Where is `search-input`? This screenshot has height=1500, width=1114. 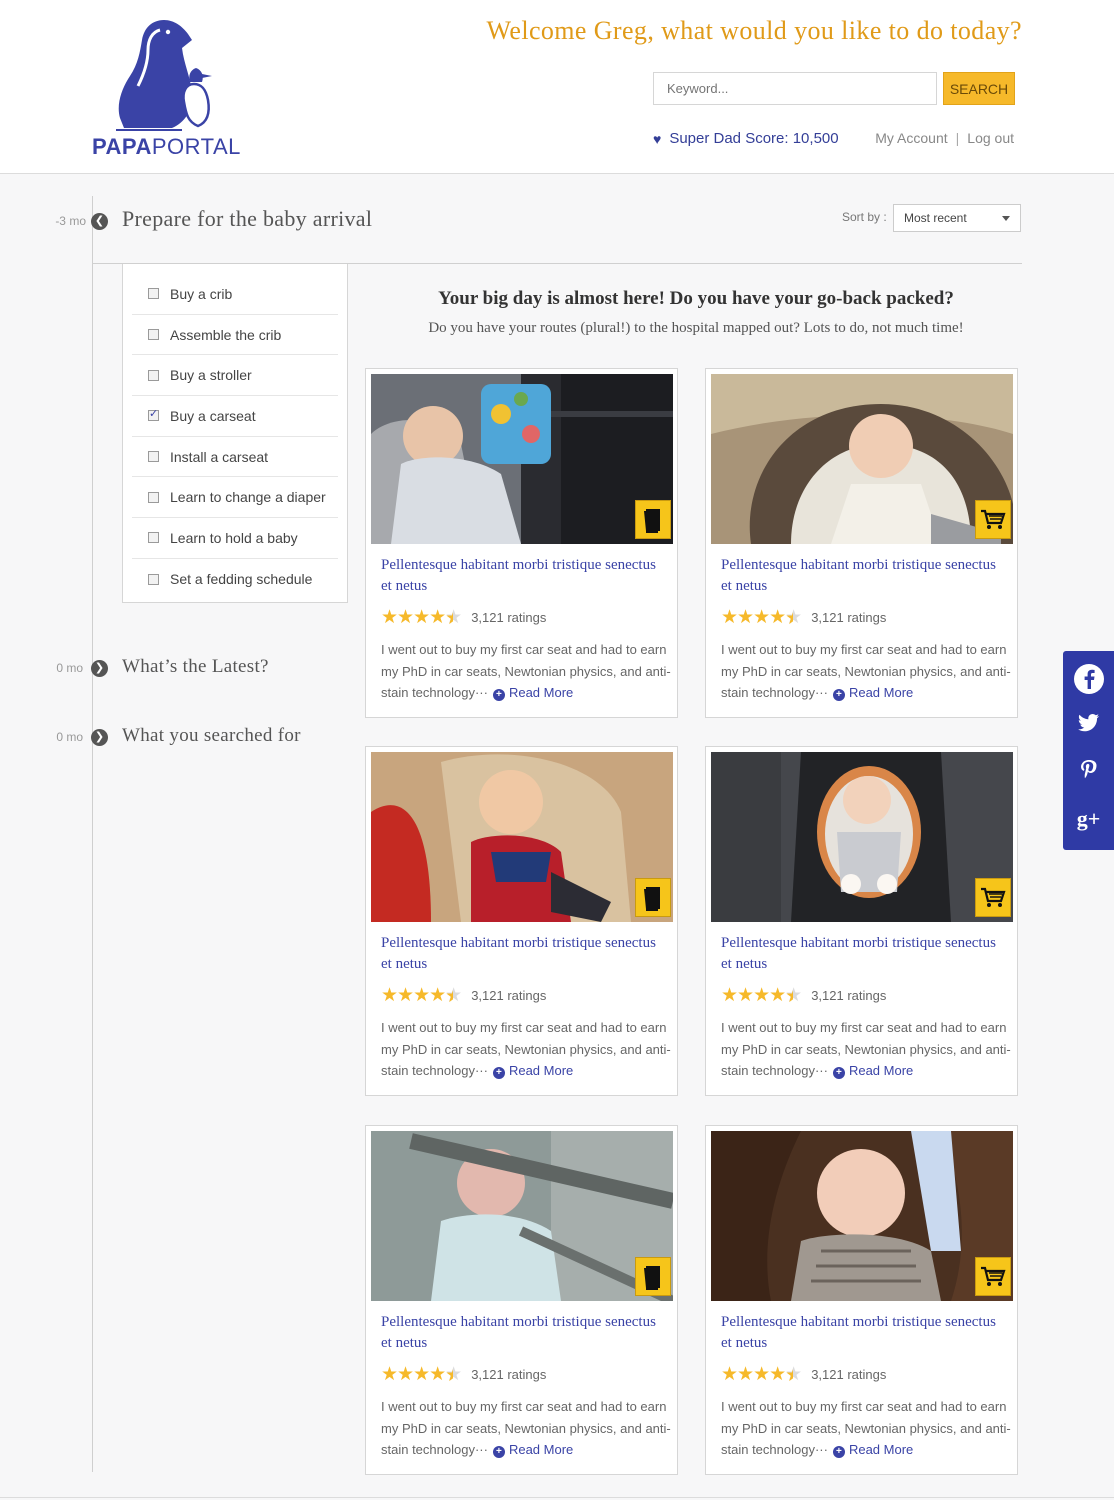 search-input is located at coordinates (795, 88).